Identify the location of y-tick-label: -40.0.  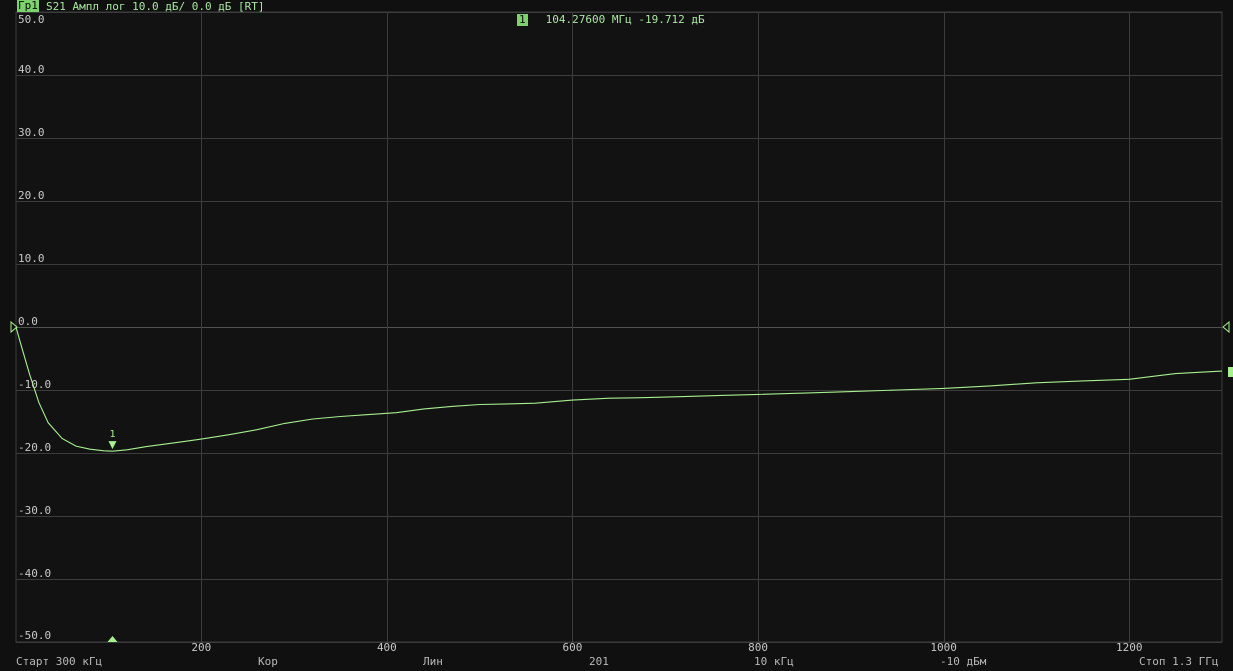
(34, 573).